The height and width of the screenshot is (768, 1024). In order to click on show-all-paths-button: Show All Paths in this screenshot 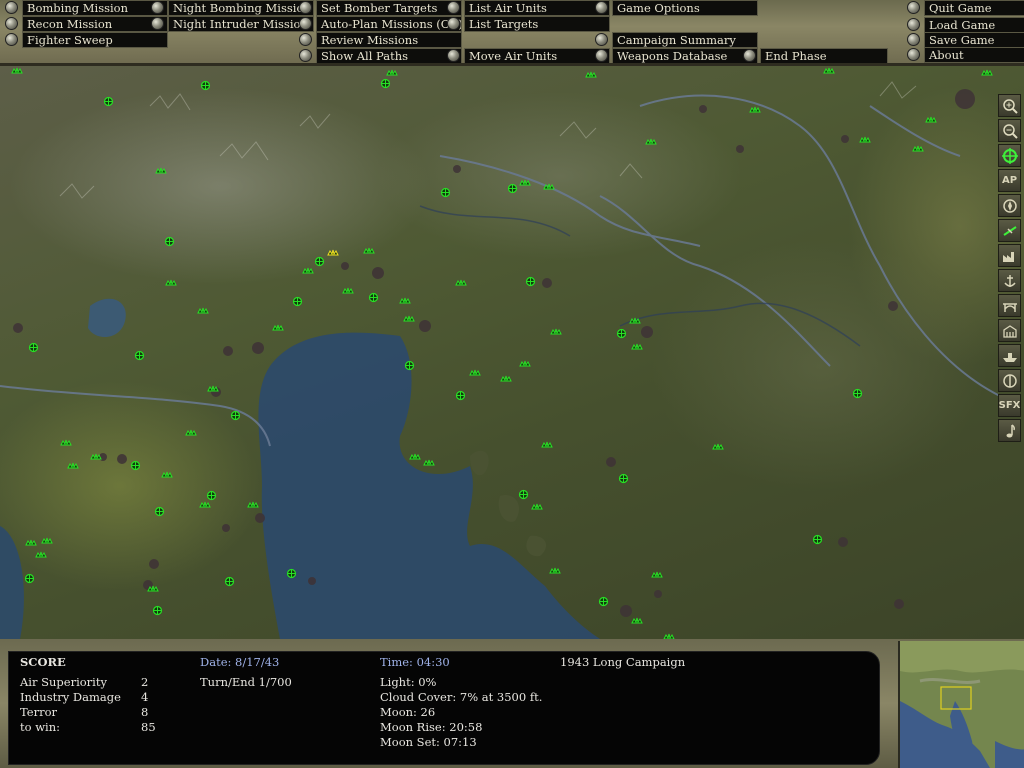, I will do `click(379, 55)`.